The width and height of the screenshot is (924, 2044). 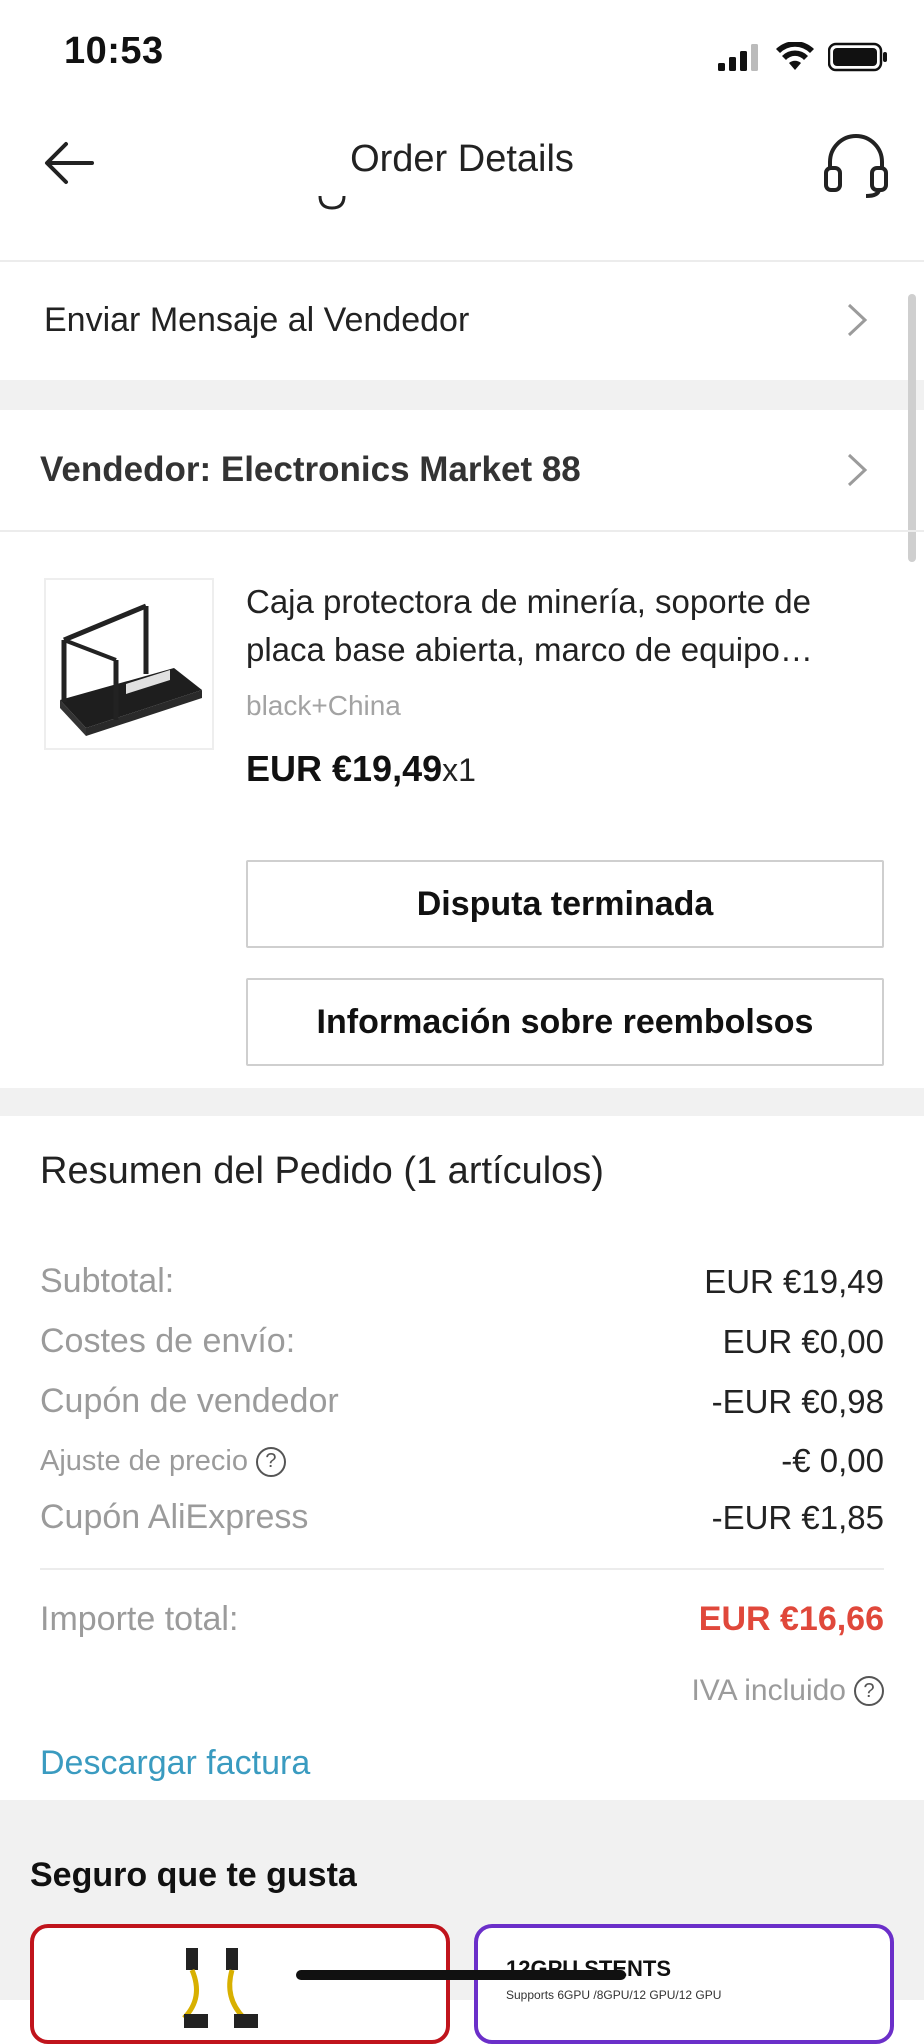 I want to click on total-label: Importe total:, so click(x=139, y=1619).